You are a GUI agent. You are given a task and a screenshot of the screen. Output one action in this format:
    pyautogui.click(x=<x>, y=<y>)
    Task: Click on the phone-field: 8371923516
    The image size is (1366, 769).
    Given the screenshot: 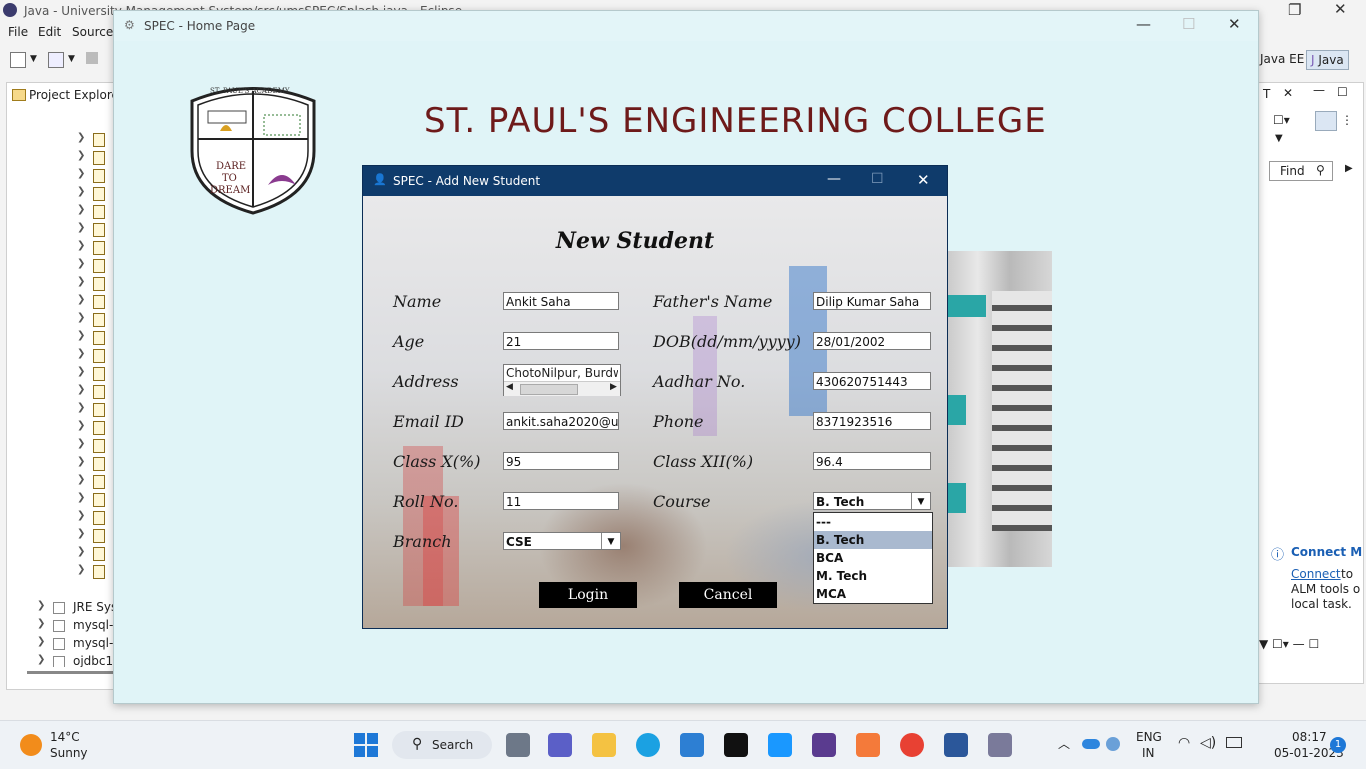 What is the action you would take?
    pyautogui.click(x=872, y=421)
    